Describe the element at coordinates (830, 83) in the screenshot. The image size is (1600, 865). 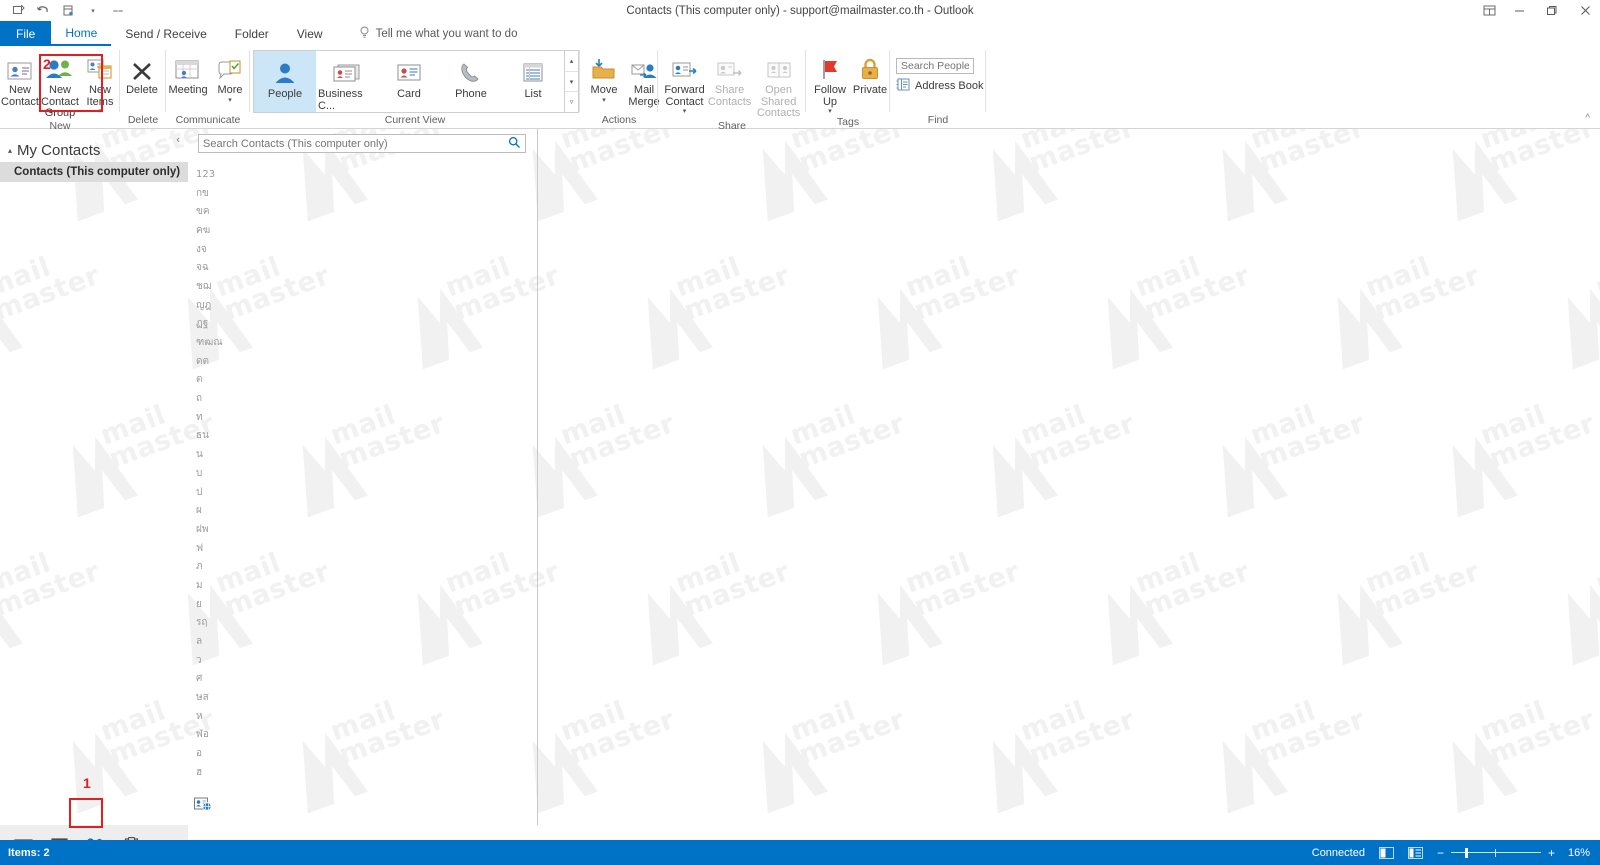
I see `follow-up-button: Follow Up ▾` at that location.